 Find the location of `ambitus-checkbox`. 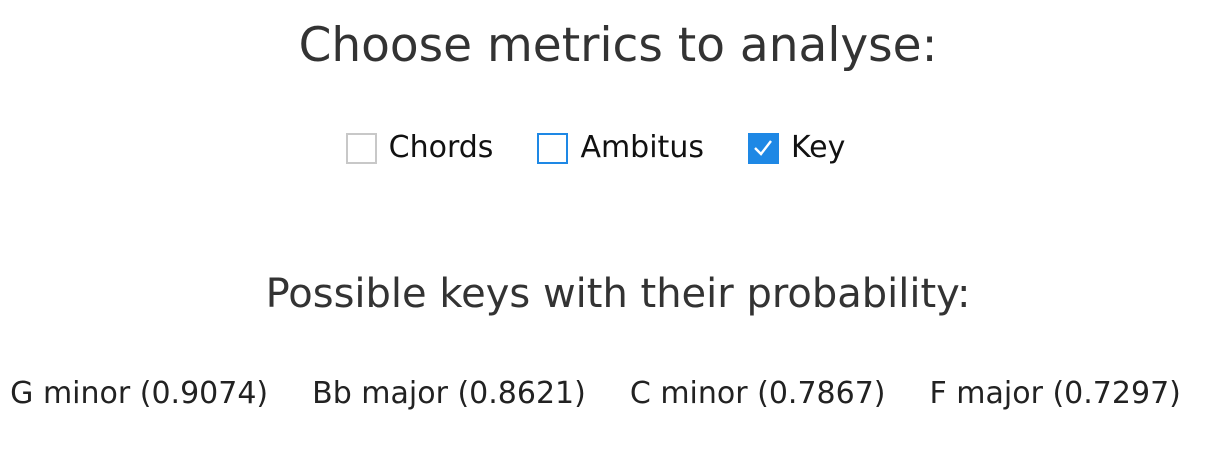

ambitus-checkbox is located at coordinates (553, 148).